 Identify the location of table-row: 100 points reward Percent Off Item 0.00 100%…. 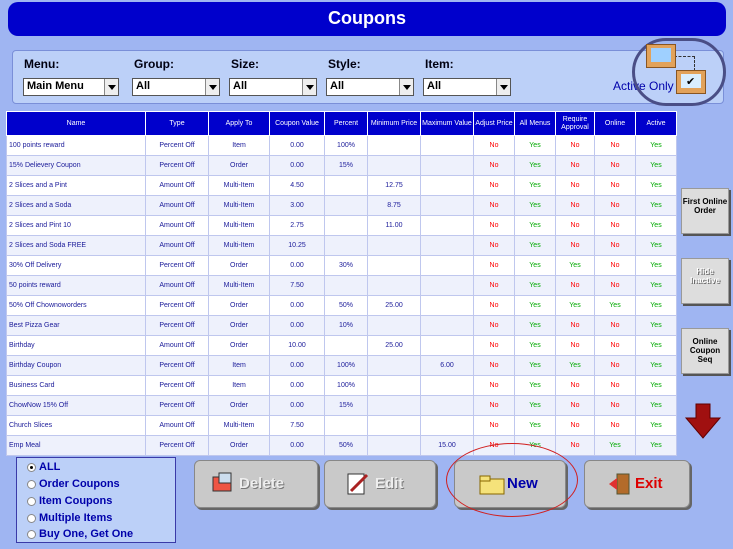
(341, 145).